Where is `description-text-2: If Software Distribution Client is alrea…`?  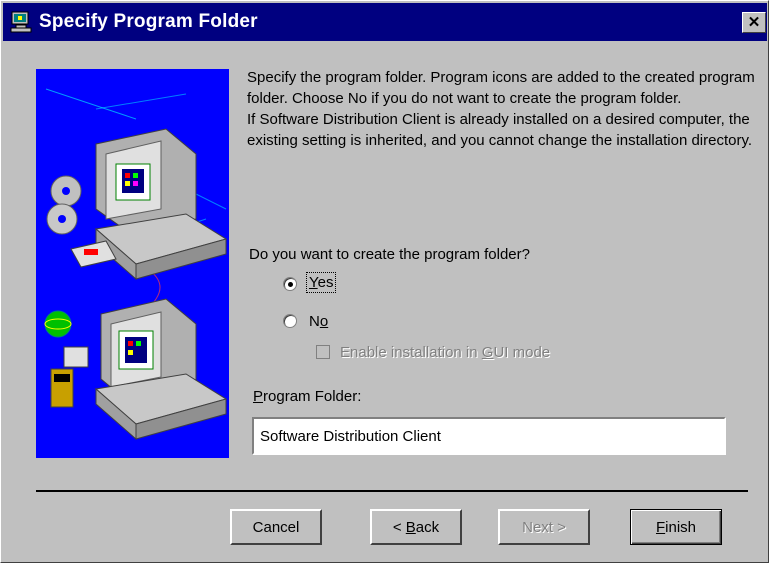 description-text-2: If Software Distribution Client is alrea… is located at coordinates (500, 130).